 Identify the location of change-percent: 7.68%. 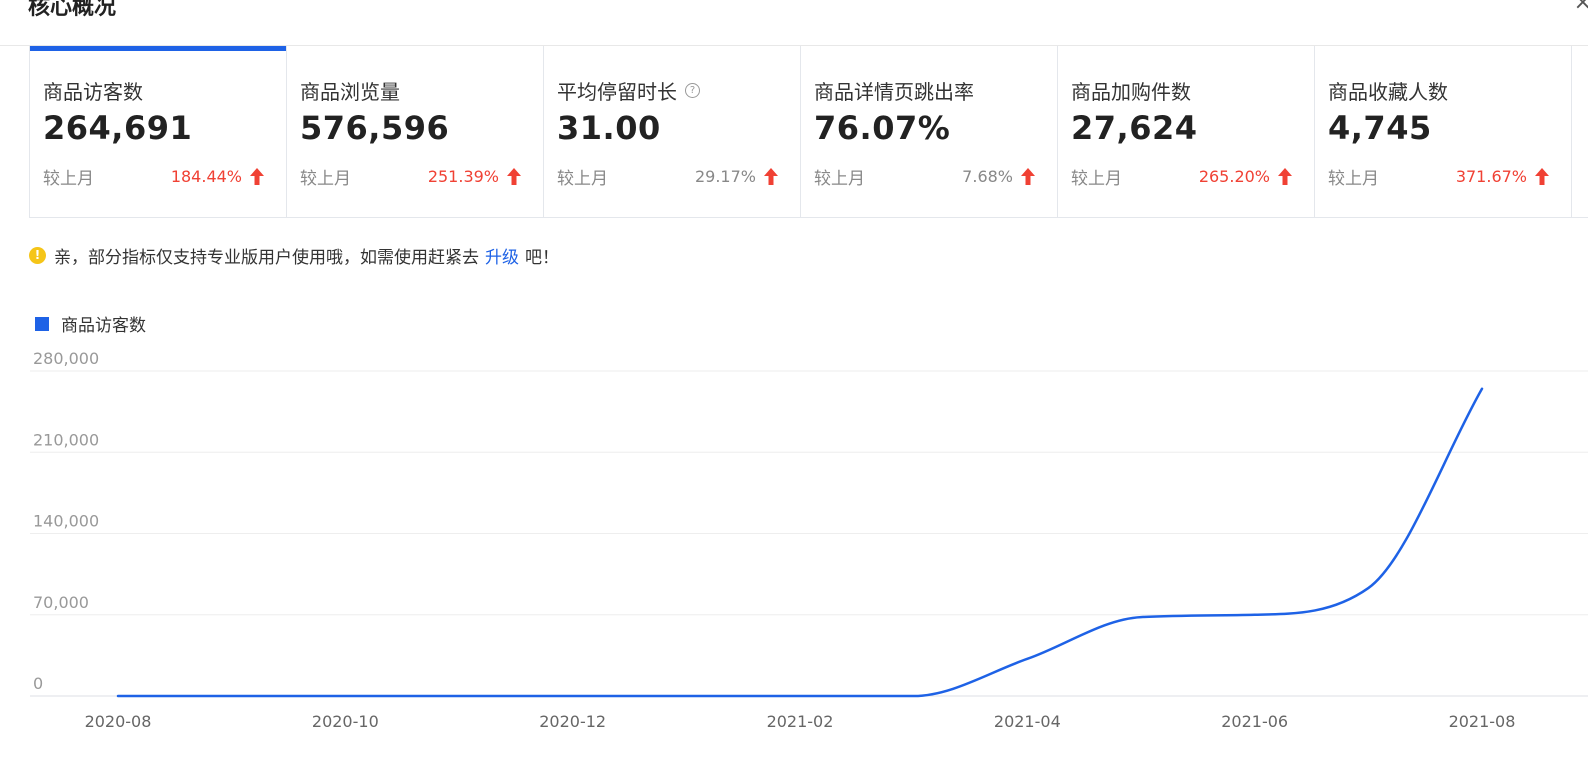
(987, 176).